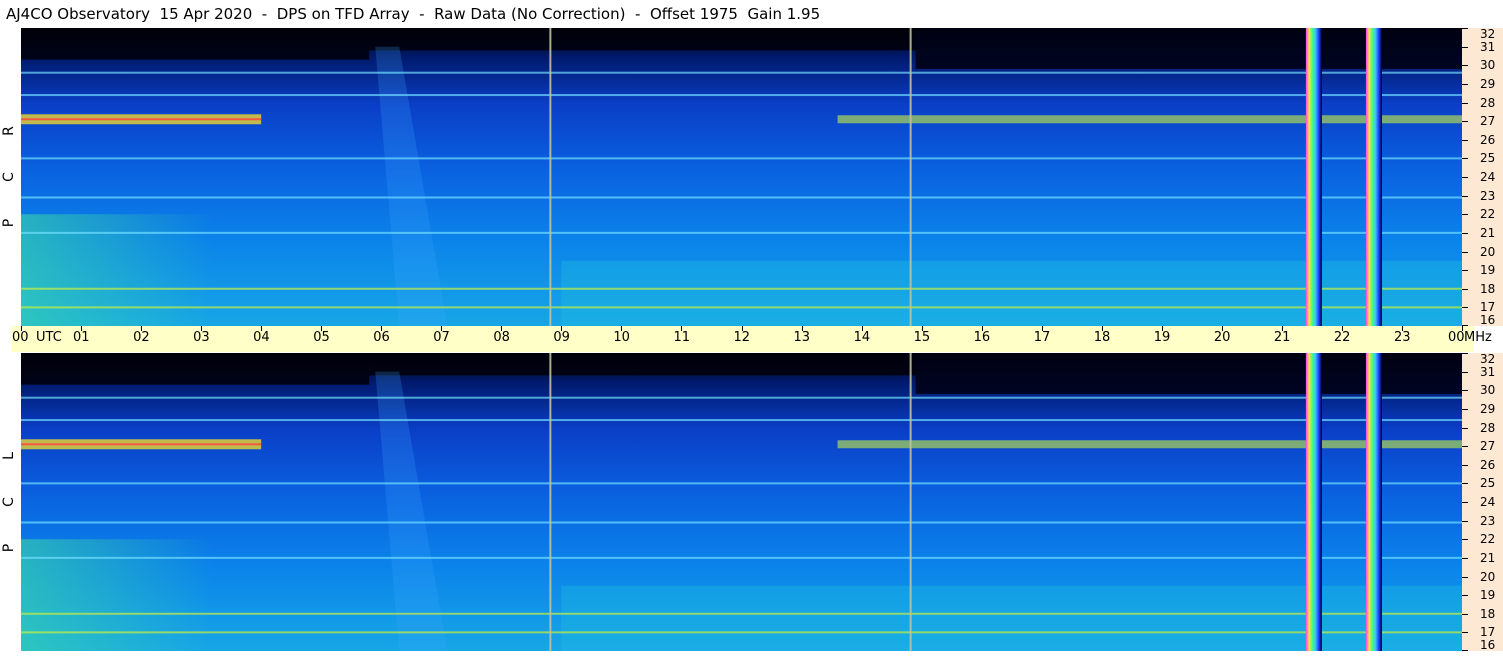 Image resolution: width=1503 pixels, height=672 pixels. Describe the element at coordinates (1488, 214) in the screenshot. I see `y-tick-label: 22` at that location.